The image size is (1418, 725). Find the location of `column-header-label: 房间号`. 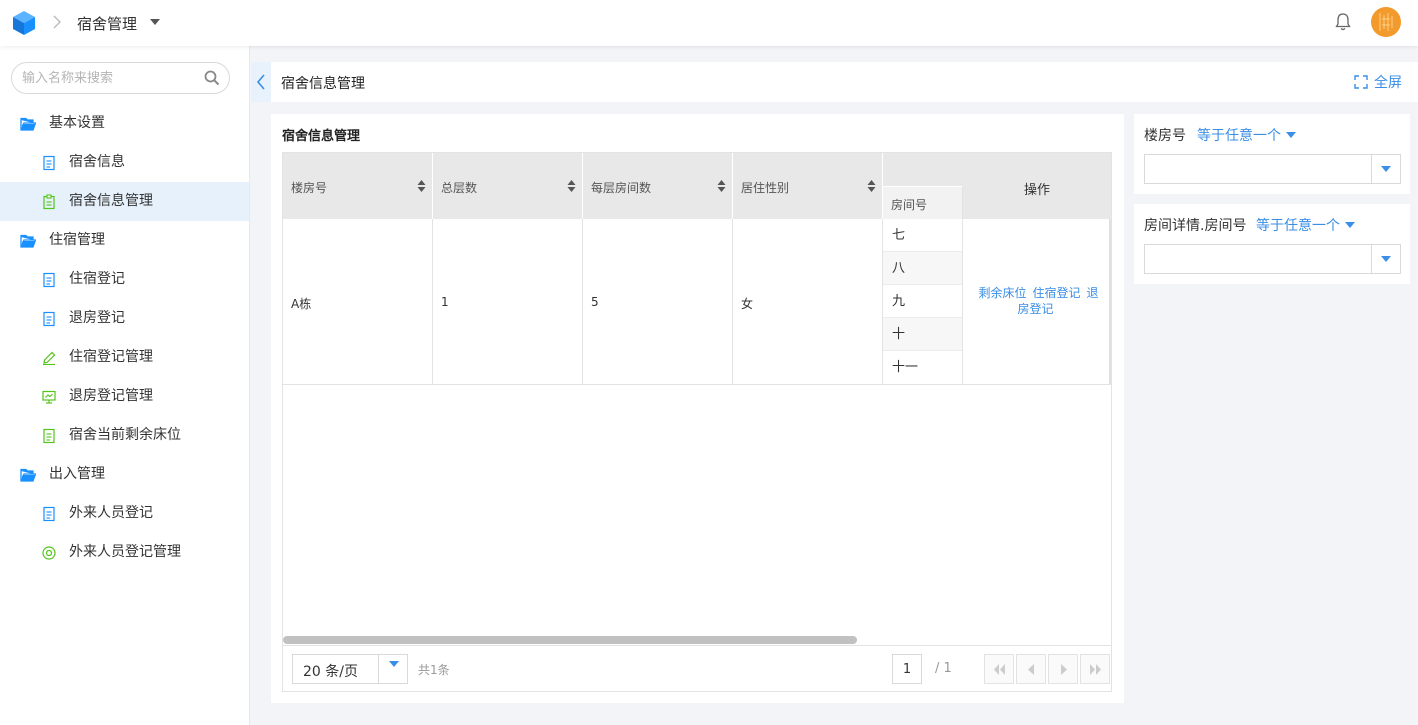

column-header-label: 房间号 is located at coordinates (909, 205).